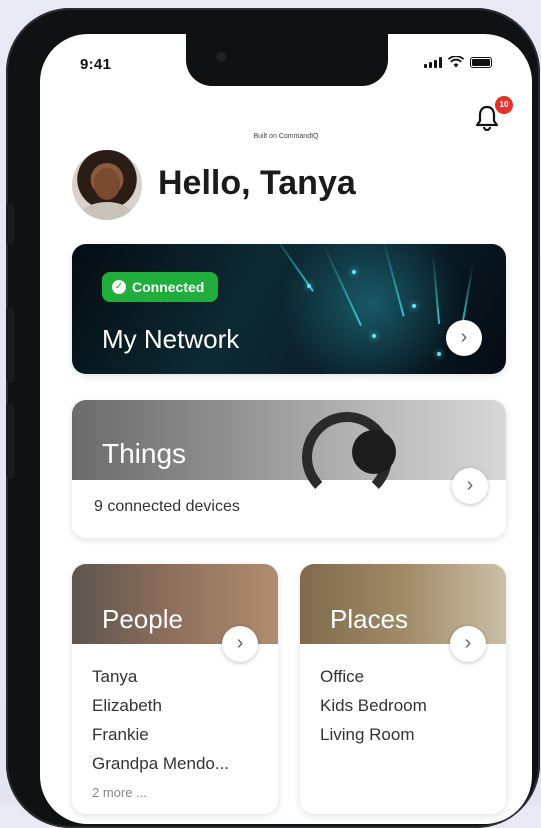 This screenshot has width=541, height=828. Describe the element at coordinates (96, 64) in the screenshot. I see `status-time: 9:41` at that location.